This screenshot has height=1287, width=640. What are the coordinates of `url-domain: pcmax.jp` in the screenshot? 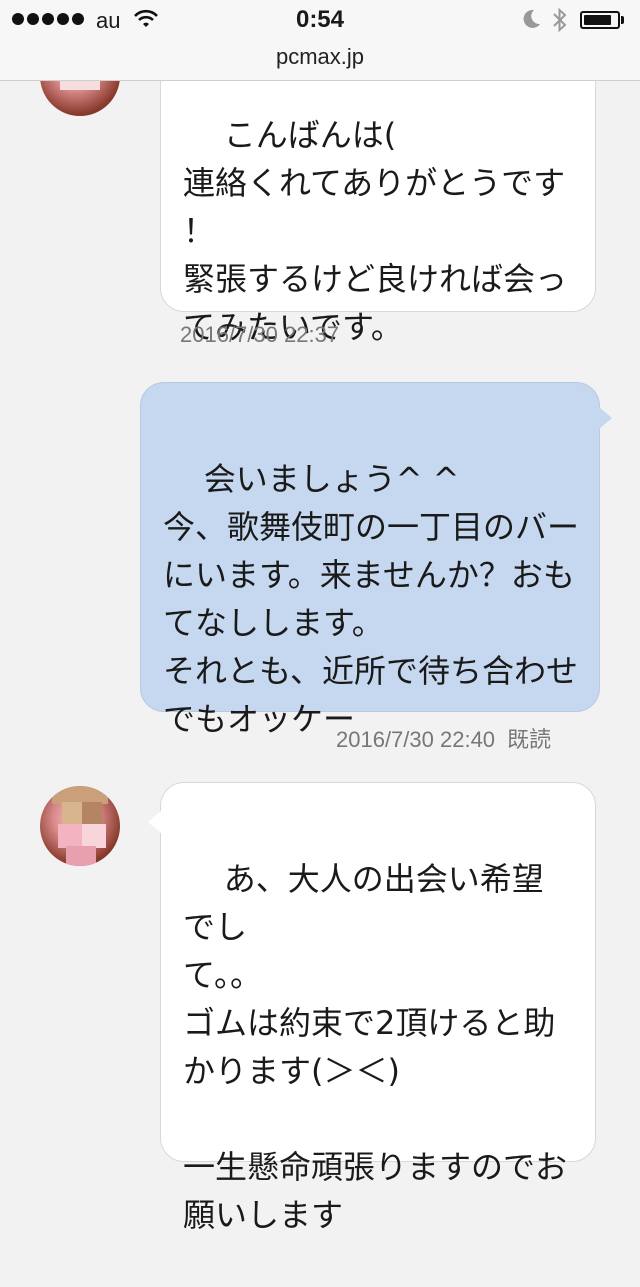 It's located at (320, 56).